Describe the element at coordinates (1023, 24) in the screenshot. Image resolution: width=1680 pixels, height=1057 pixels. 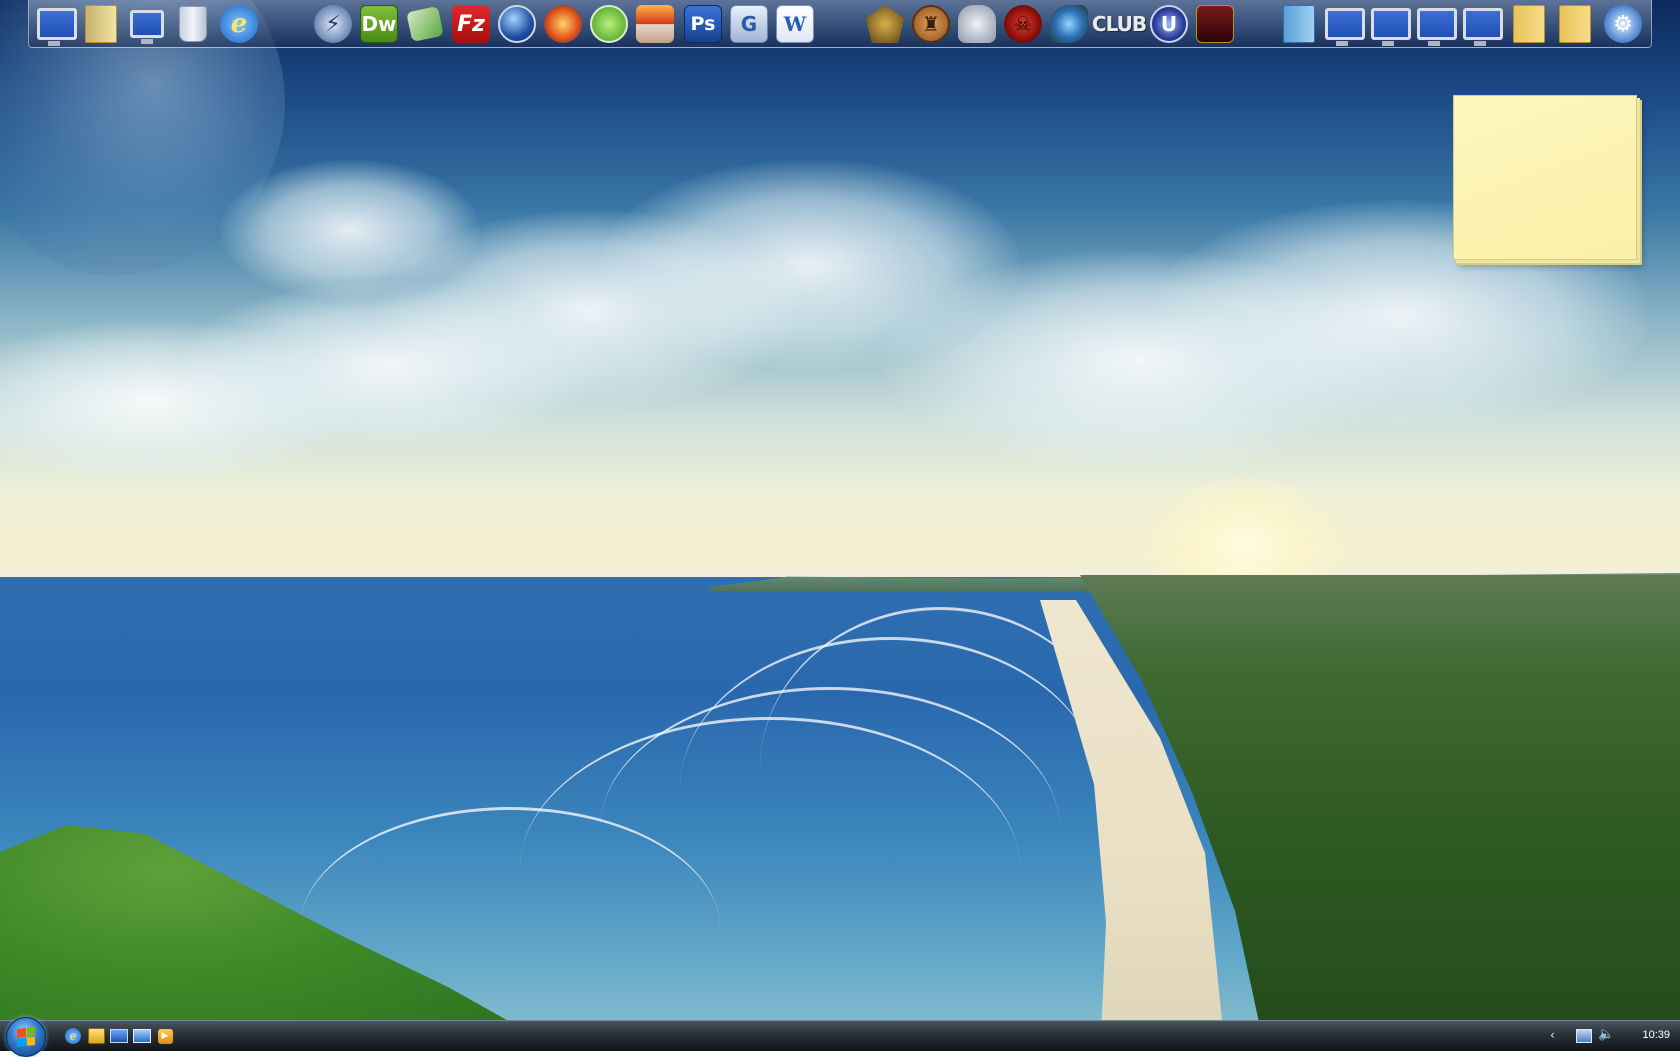
I see `gears-of-war-icon: ☠` at that location.